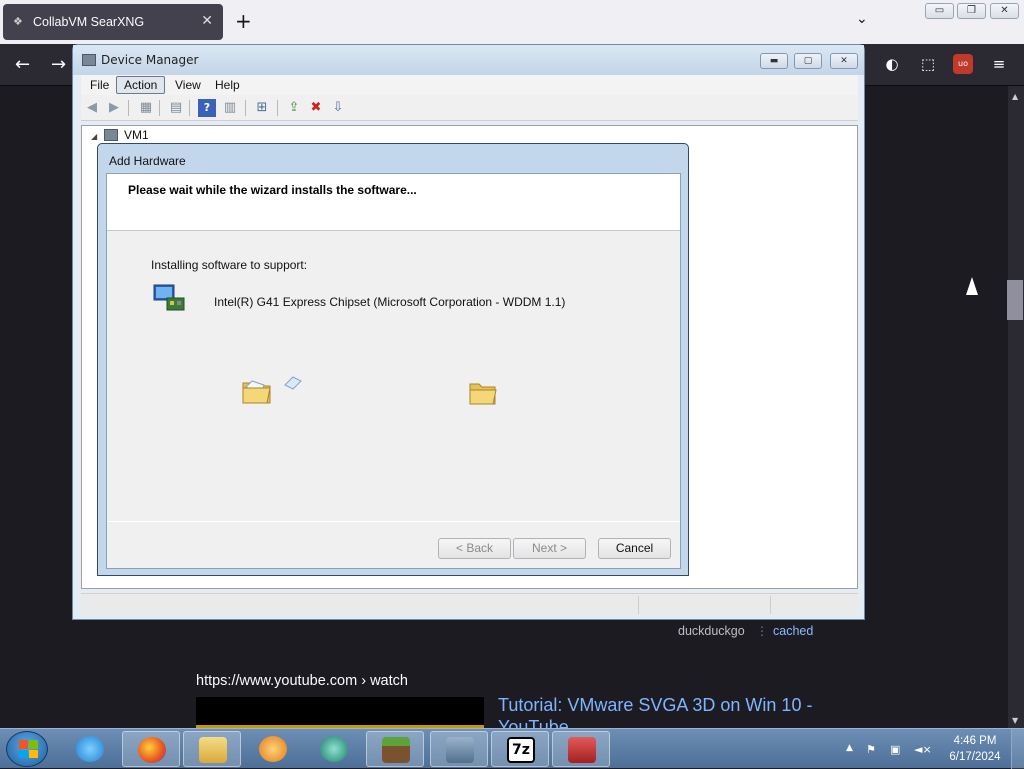 This screenshot has height=769, width=1024. Describe the element at coordinates (94, 136) in the screenshot. I see `tree-expand-icon: ◢` at that location.